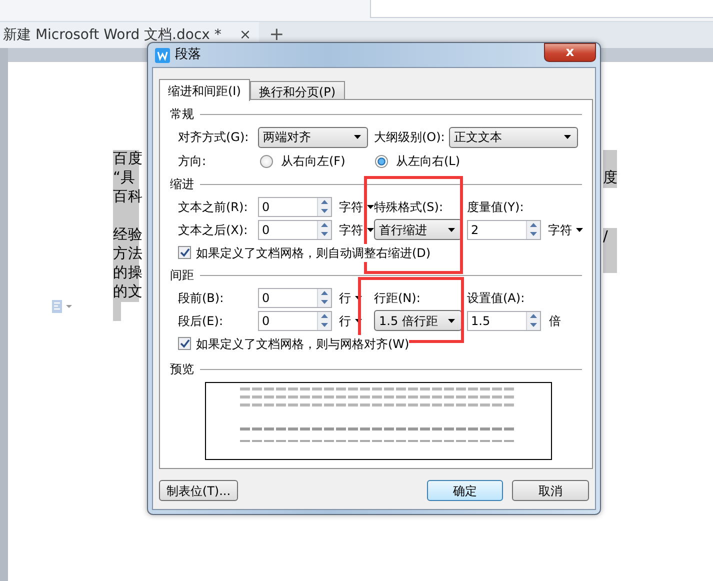 Image resolution: width=713 pixels, height=581 pixels. I want to click on app-logo-icon, so click(162, 55).